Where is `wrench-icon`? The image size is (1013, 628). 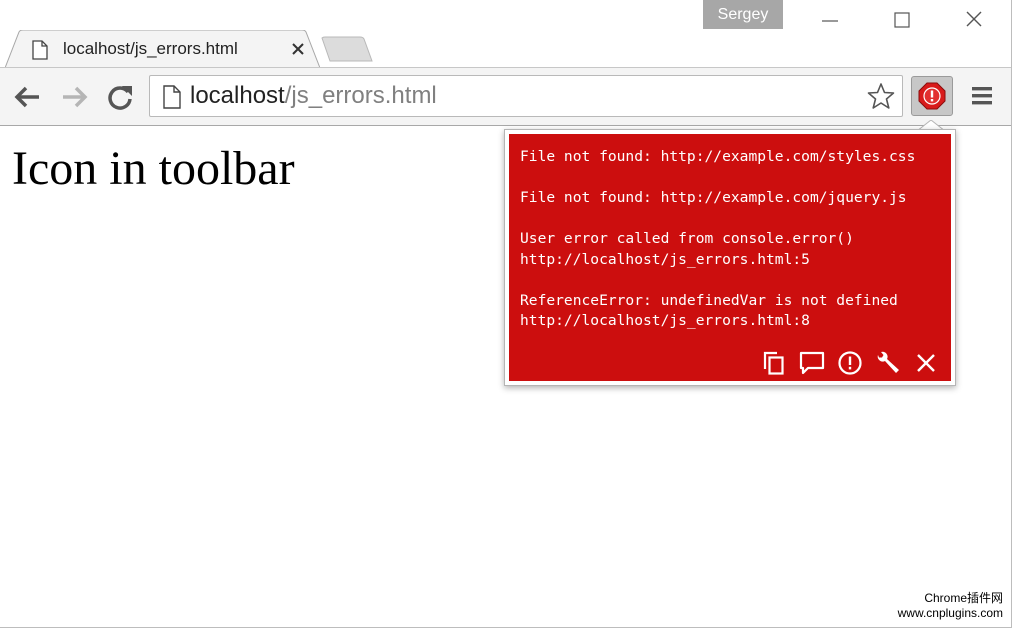 wrench-icon is located at coordinates (888, 362).